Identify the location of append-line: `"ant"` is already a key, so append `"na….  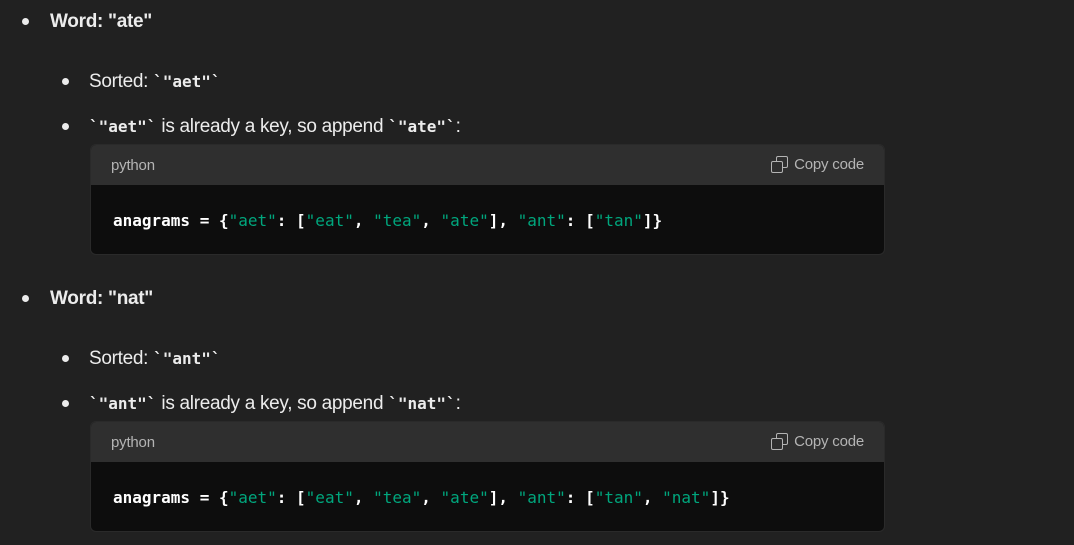
(275, 404).